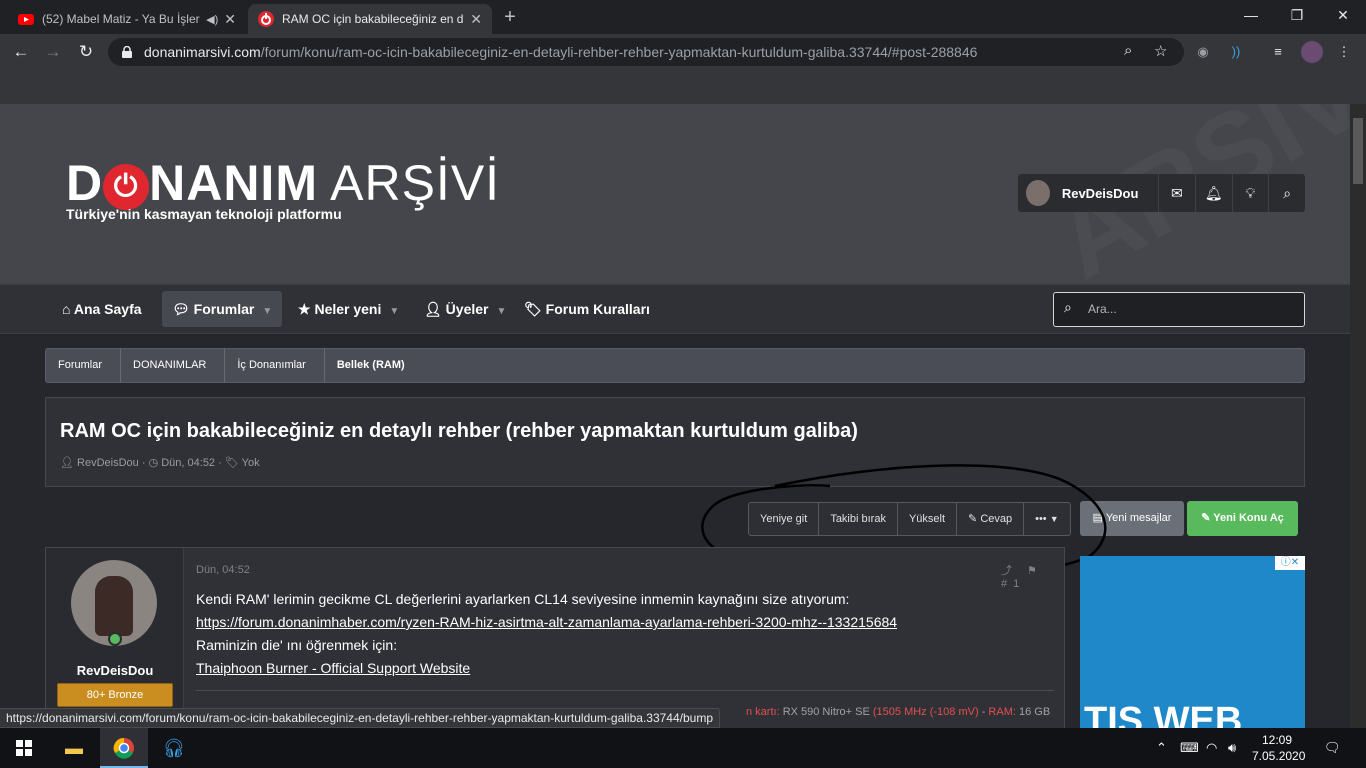 Image resolution: width=1366 pixels, height=768 pixels. I want to click on keyboard-icon: ⌨, so click(1189, 748).